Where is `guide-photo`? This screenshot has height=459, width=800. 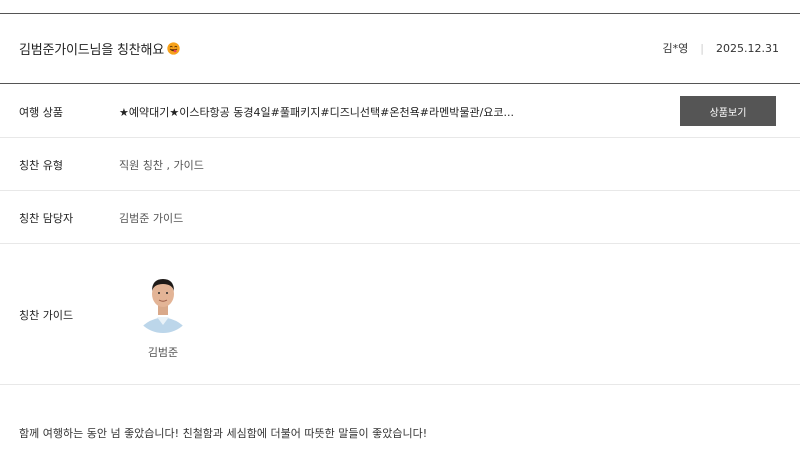 guide-photo is located at coordinates (163, 303).